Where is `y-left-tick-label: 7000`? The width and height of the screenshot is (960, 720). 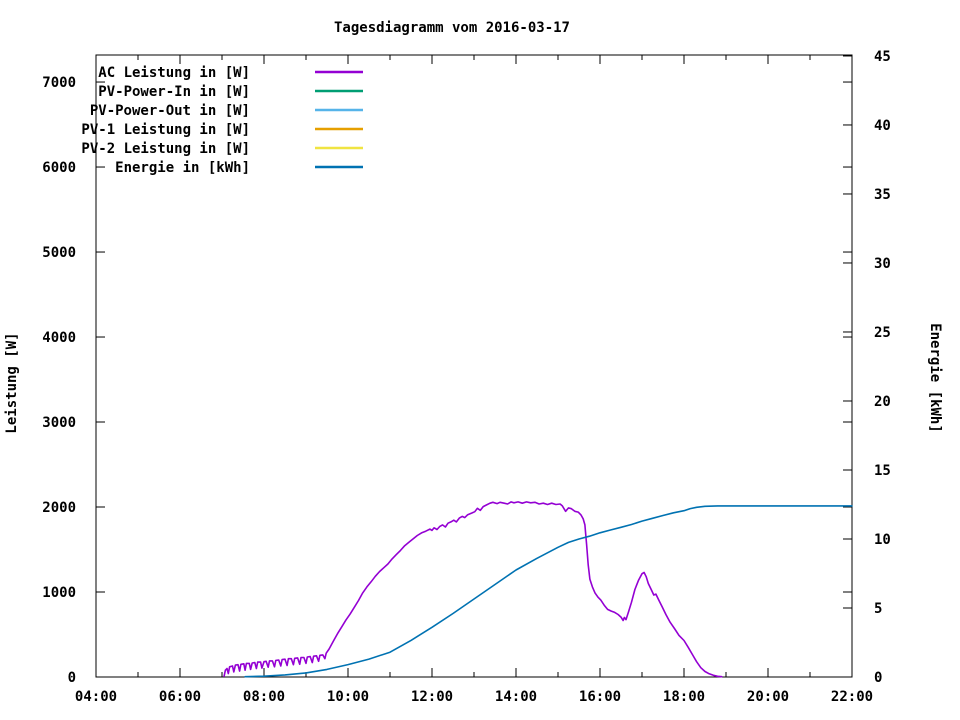 y-left-tick-label: 7000 is located at coordinates (59, 83).